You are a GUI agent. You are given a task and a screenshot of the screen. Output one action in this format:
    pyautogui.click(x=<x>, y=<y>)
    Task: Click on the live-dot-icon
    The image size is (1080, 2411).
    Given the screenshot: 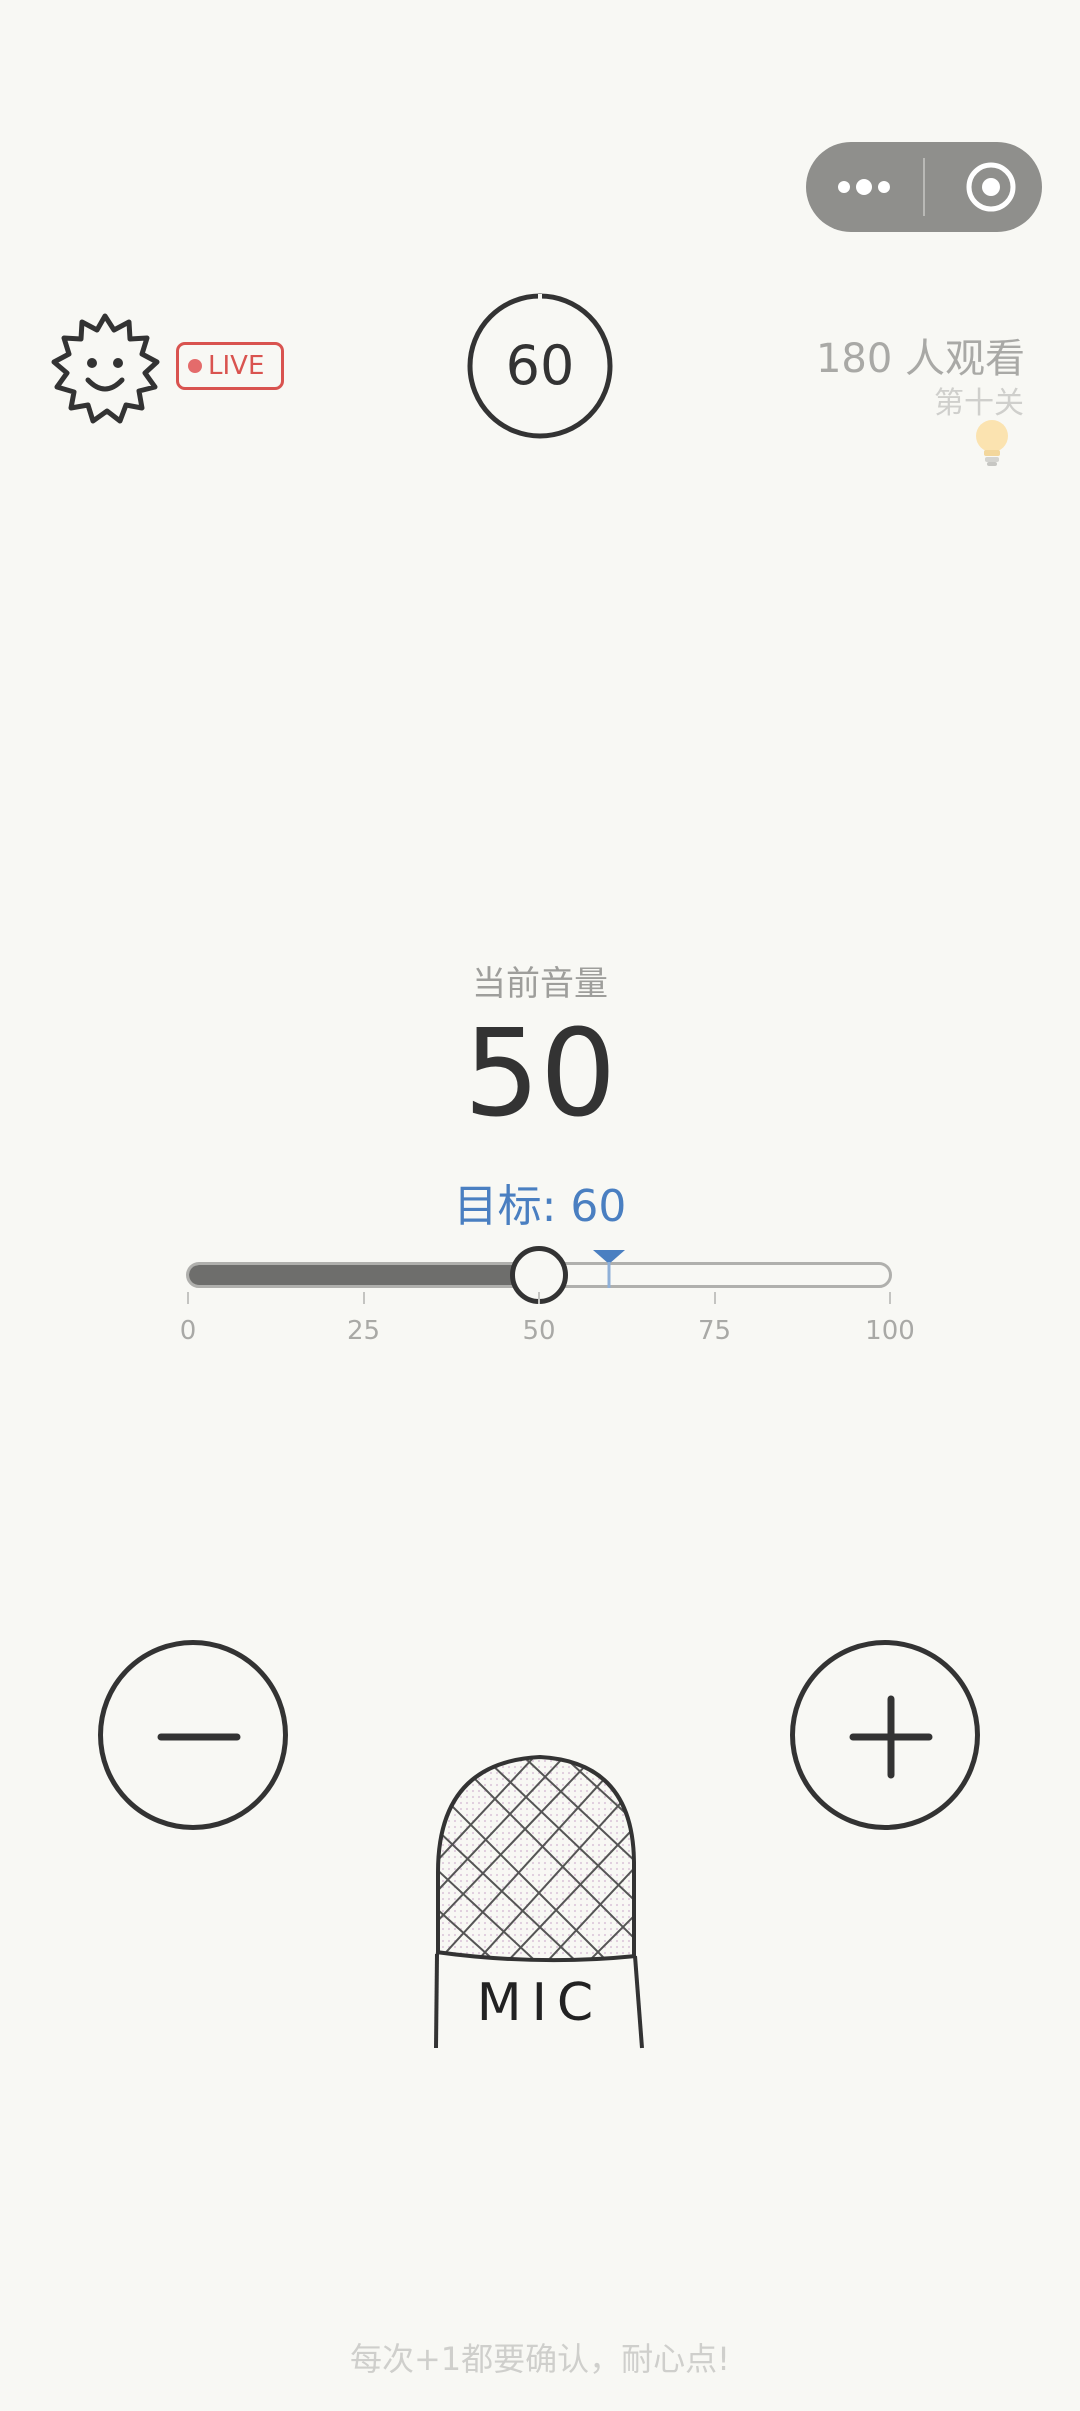 What is the action you would take?
    pyautogui.click(x=195, y=366)
    